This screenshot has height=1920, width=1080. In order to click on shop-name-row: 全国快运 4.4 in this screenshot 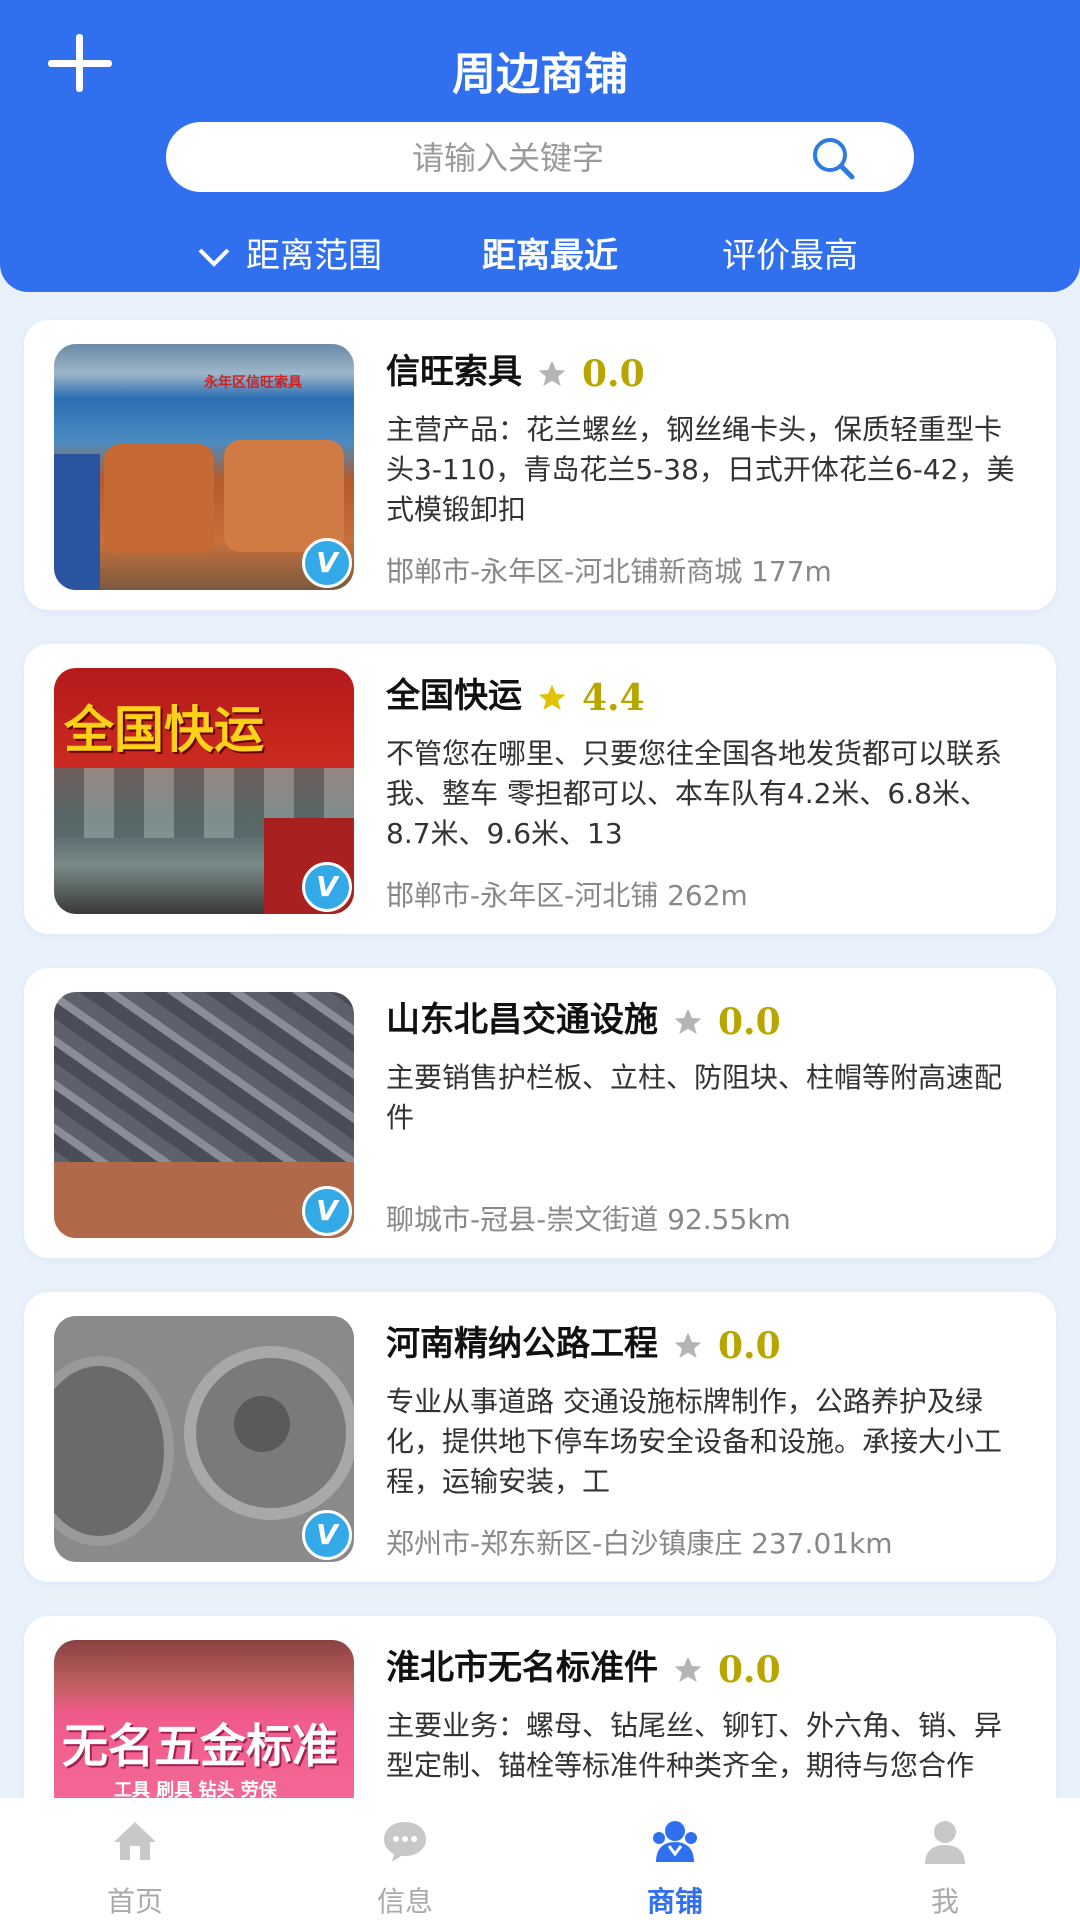, I will do `click(515, 693)`.